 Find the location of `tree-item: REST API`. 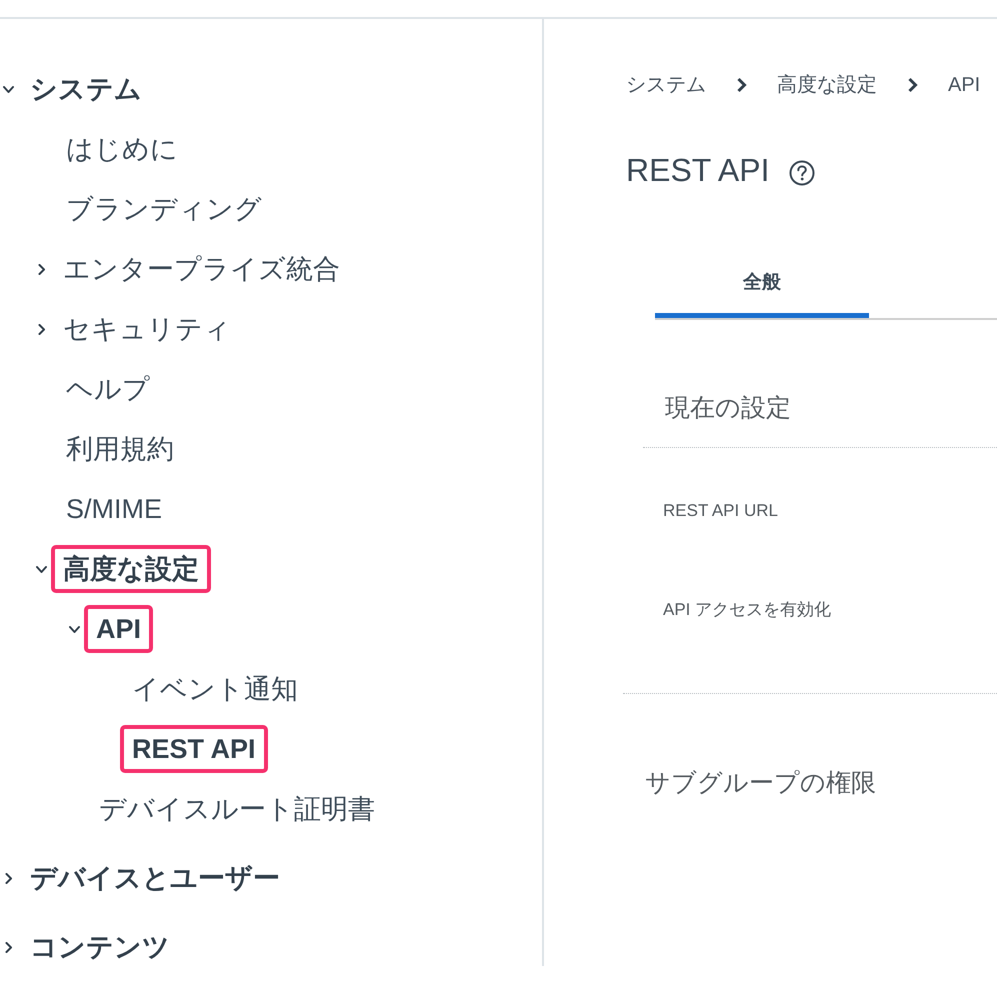

tree-item: REST API is located at coordinates (194, 749).